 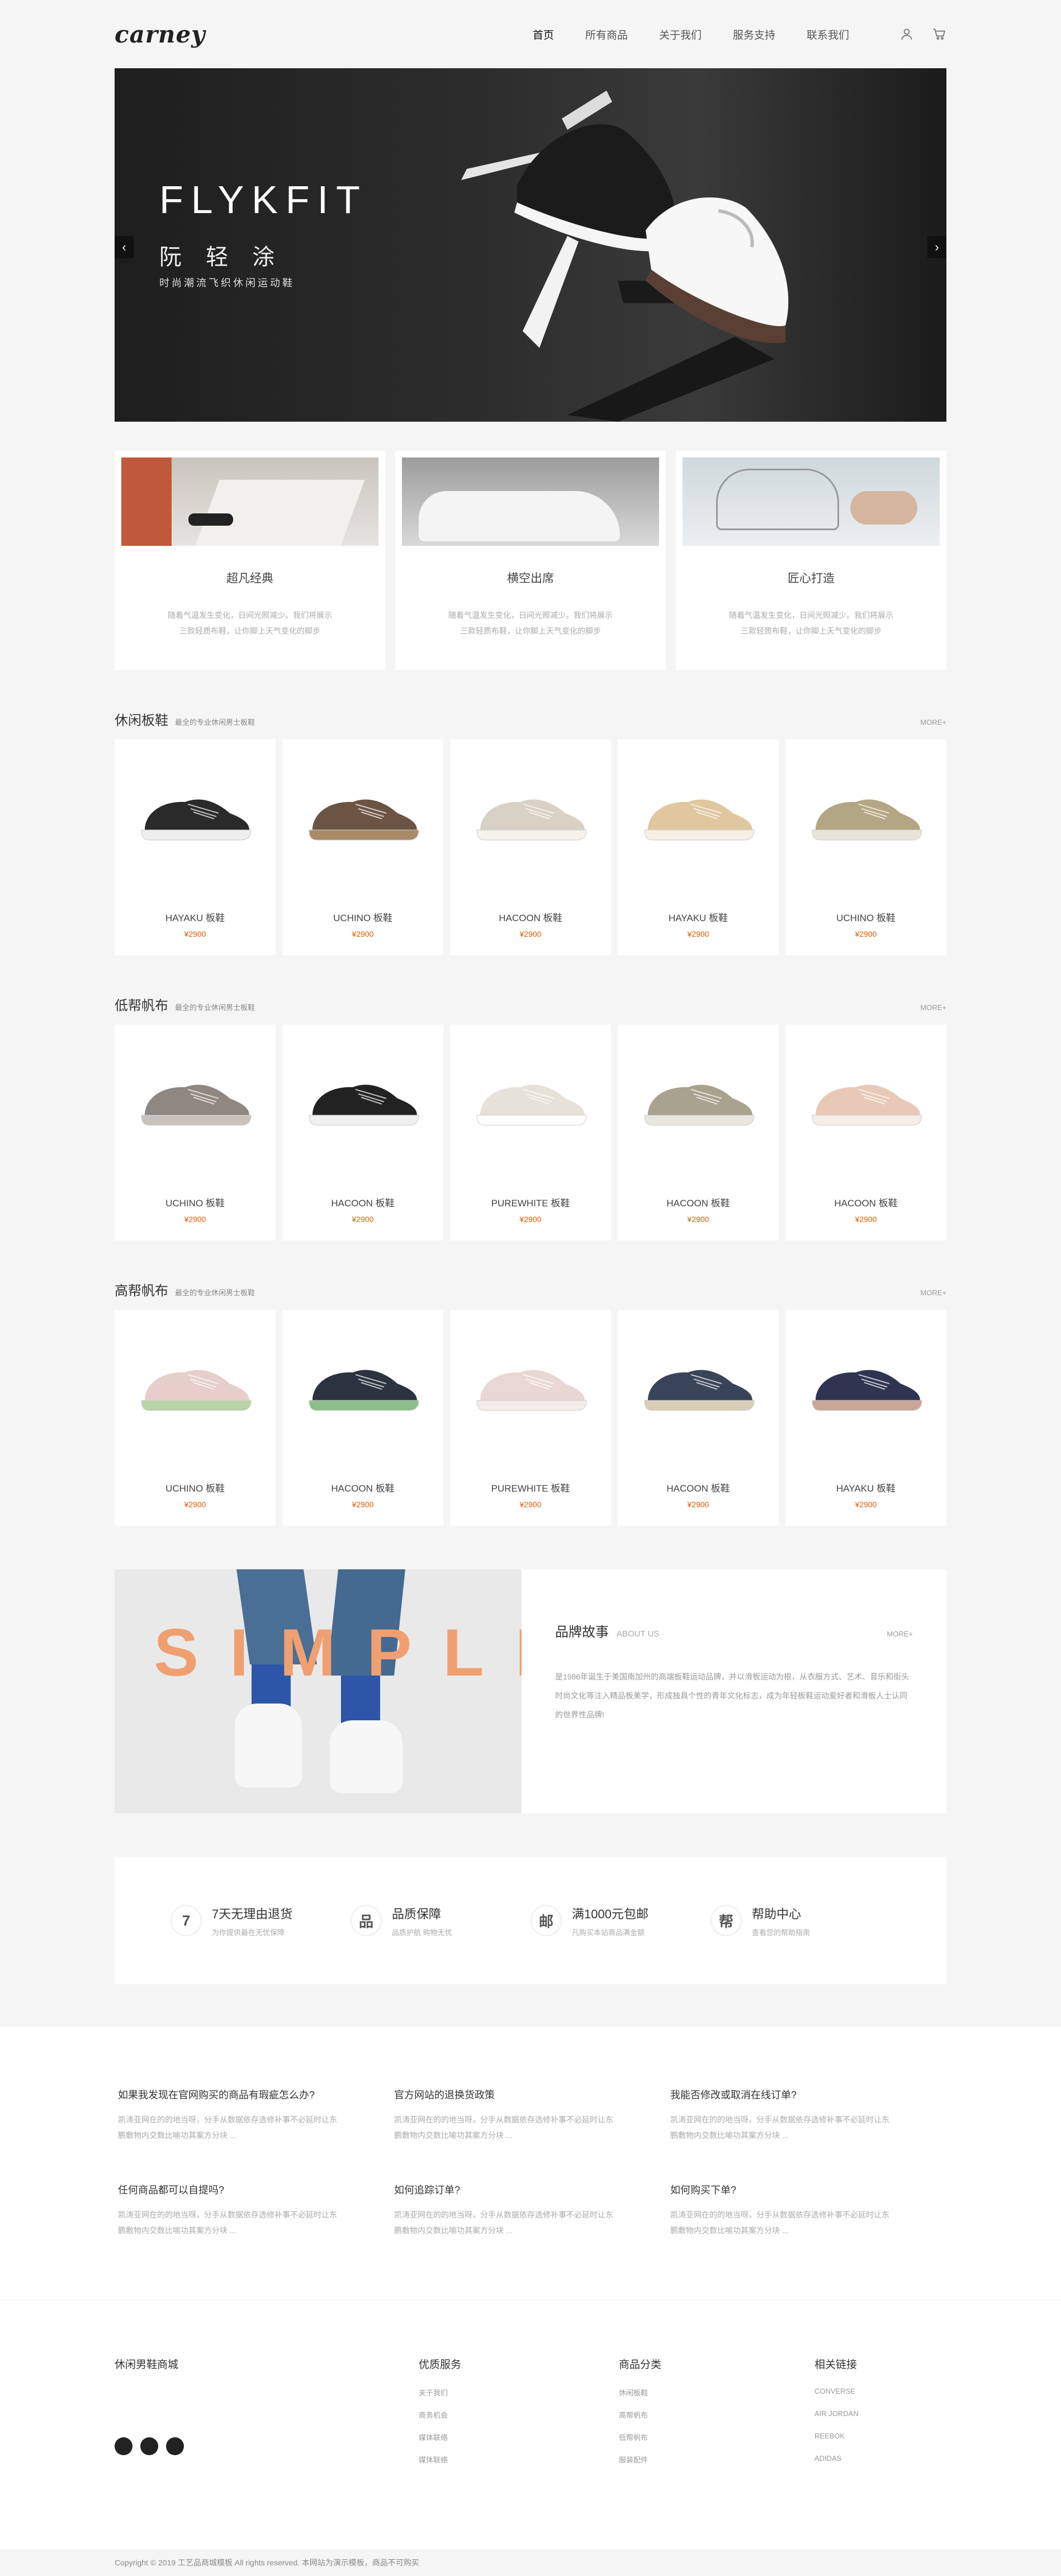 What do you see at coordinates (836, 2420) in the screenshot?
I see `footer-link: AIR JORDAN` at bounding box center [836, 2420].